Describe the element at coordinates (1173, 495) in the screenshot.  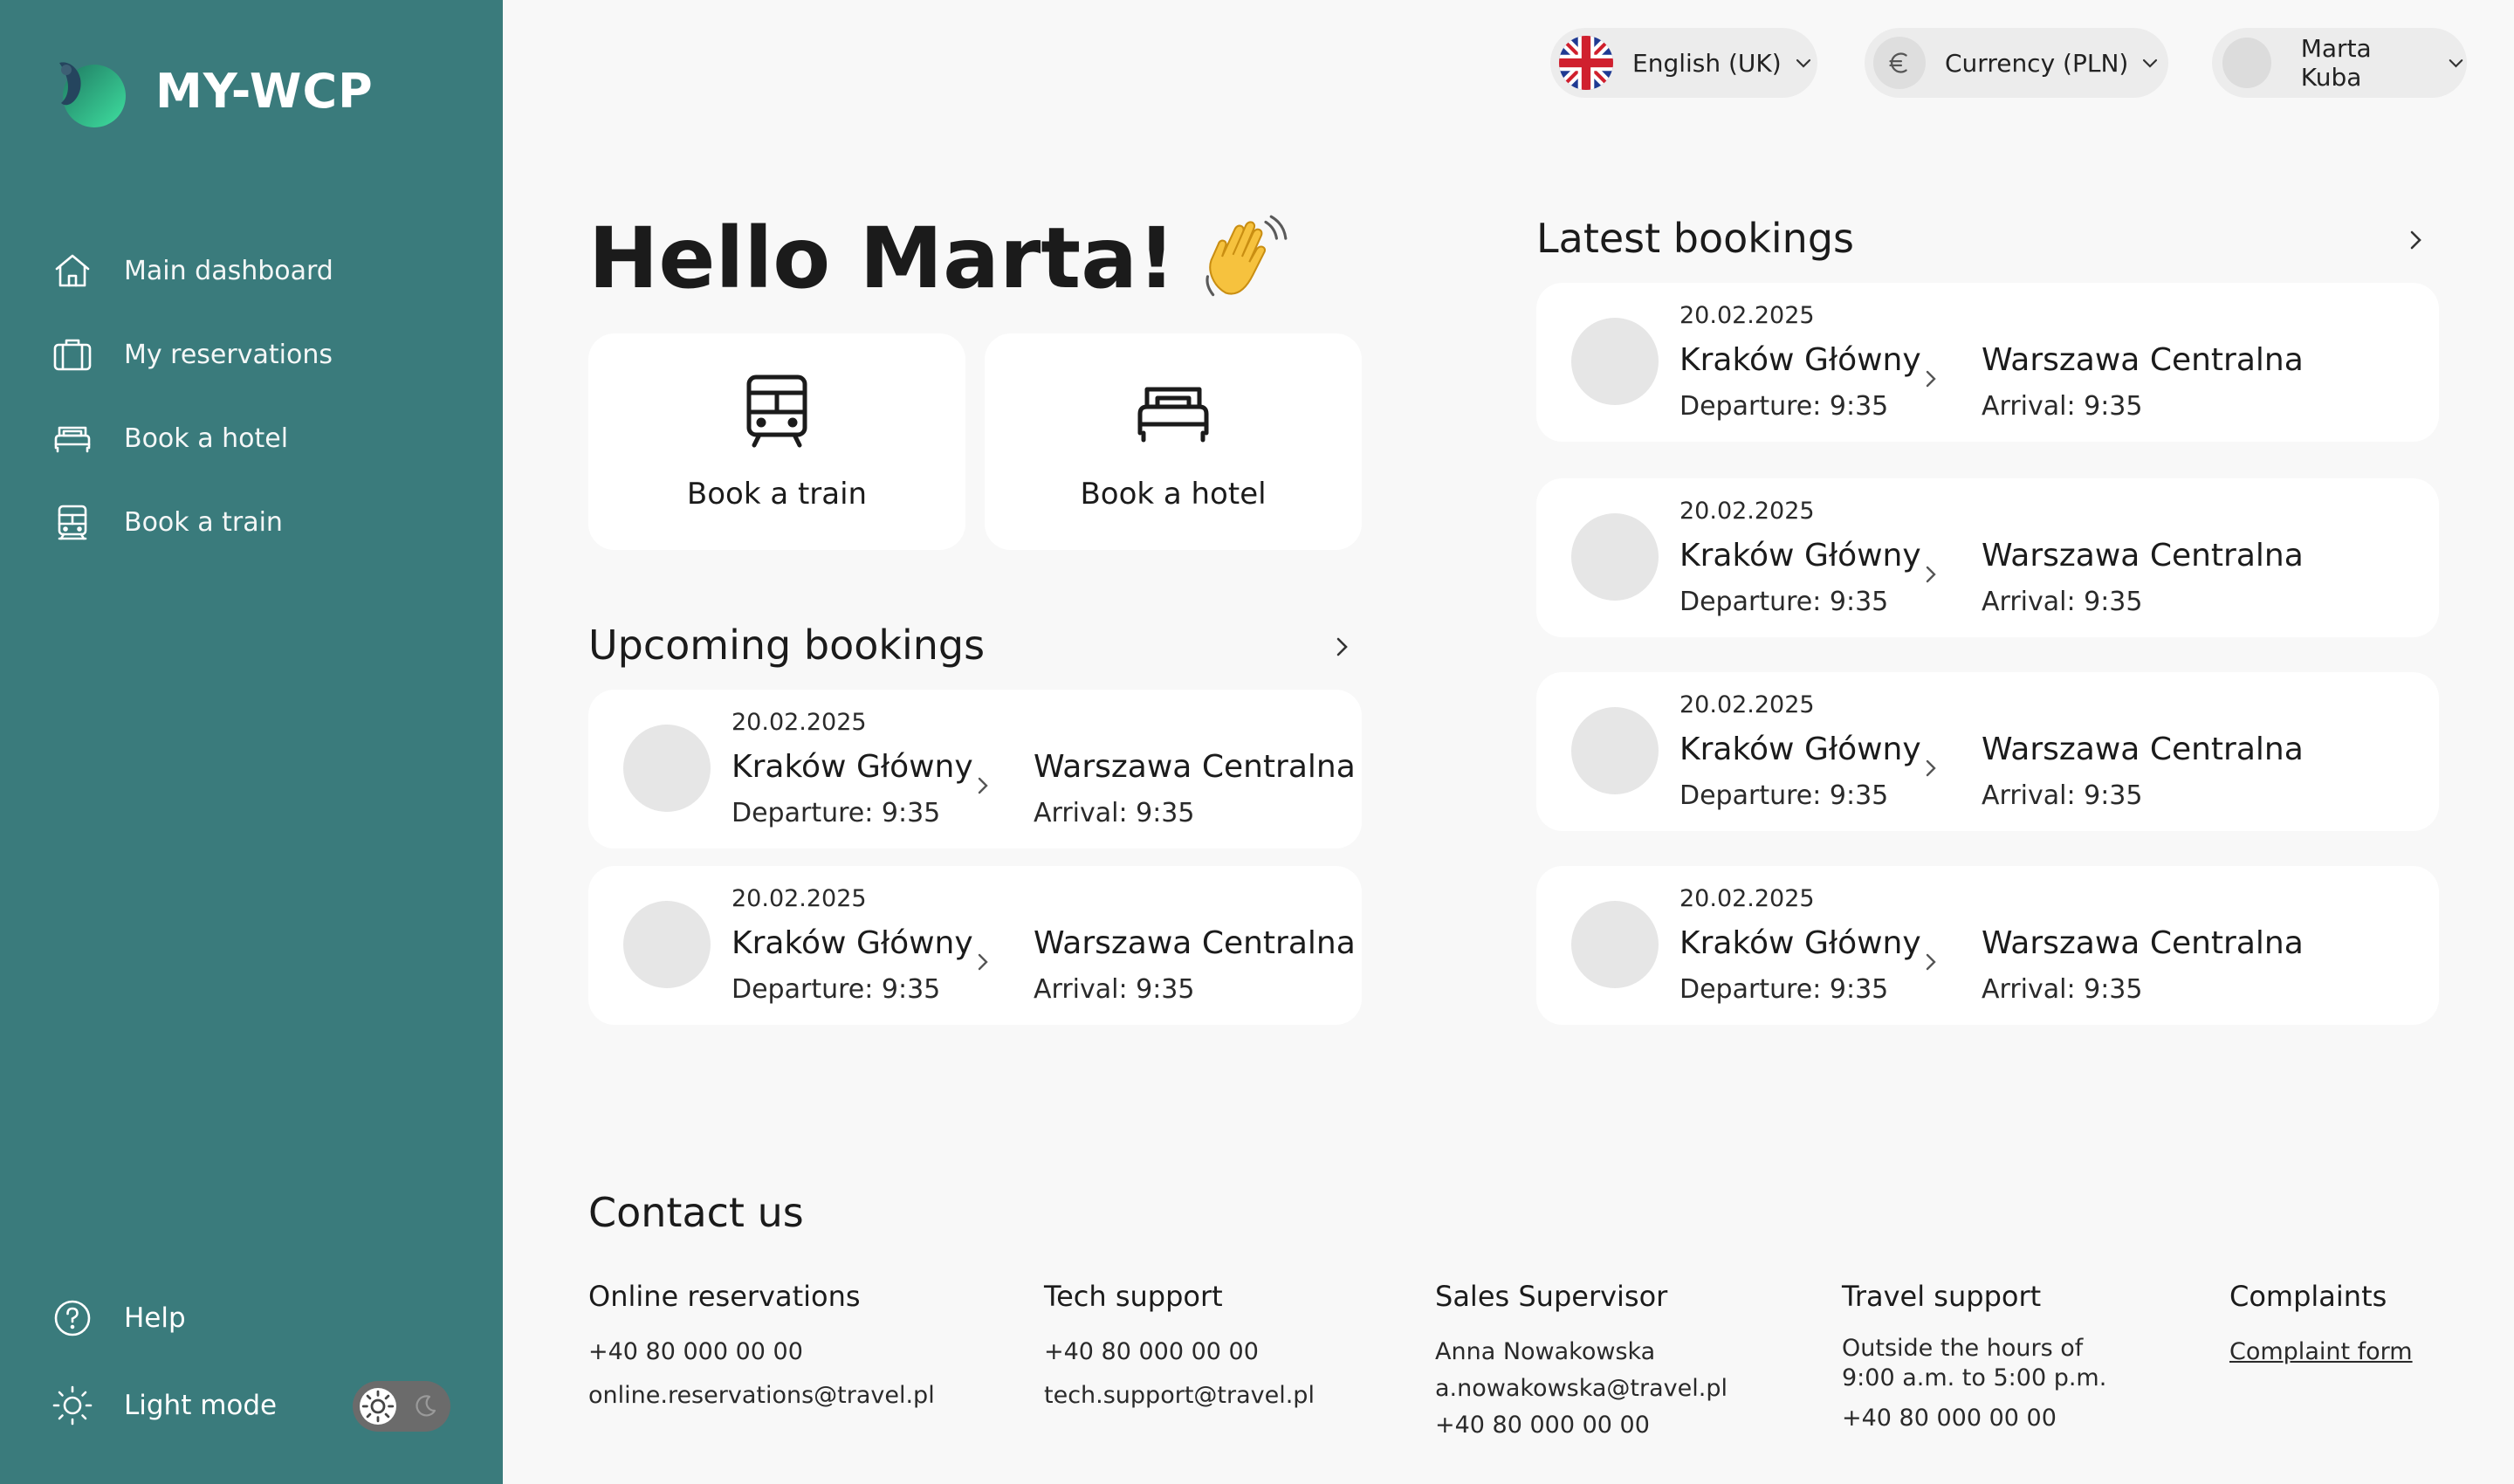
I see `book-hotel-label: Book a hotel` at that location.